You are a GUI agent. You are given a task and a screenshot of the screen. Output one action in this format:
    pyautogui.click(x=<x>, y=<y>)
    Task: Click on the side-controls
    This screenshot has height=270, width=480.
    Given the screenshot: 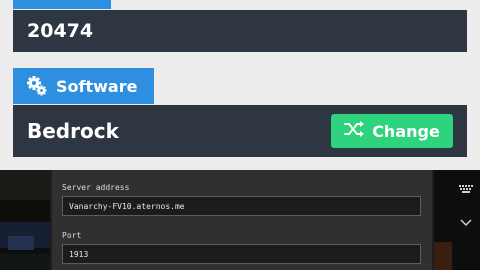 What is the action you would take?
    pyautogui.click(x=466, y=220)
    